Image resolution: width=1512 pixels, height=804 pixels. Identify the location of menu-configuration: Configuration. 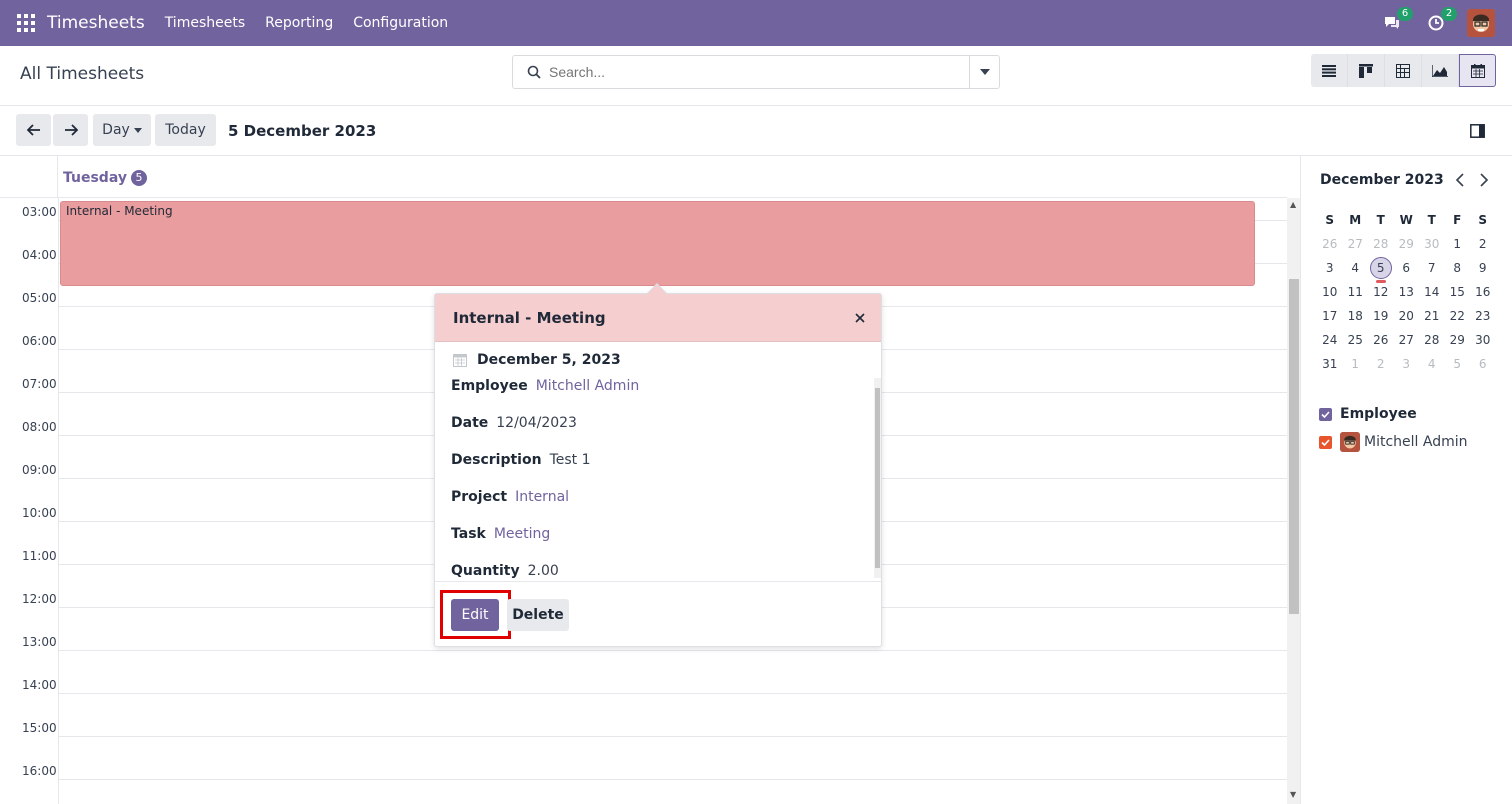
(400, 23).